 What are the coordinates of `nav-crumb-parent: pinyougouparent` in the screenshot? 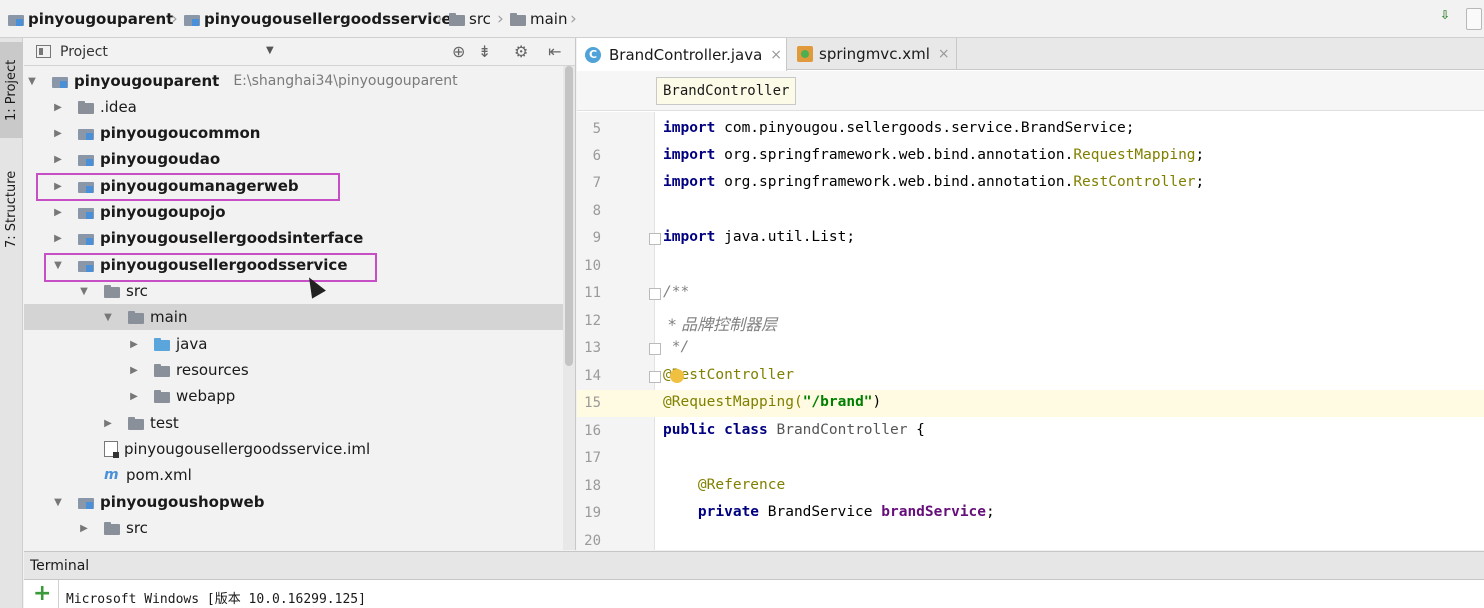 It's located at (90, 19).